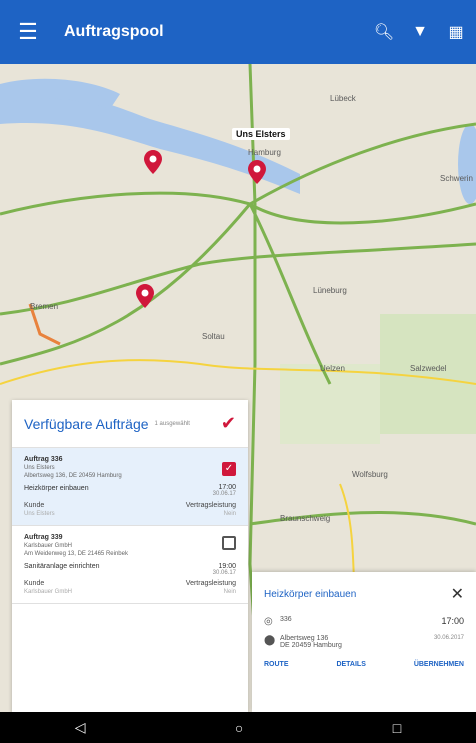 Image resolution: width=476 pixels, height=743 pixels. Describe the element at coordinates (172, 423) in the screenshot. I see `selected-count: 1 ausgewählt` at that location.